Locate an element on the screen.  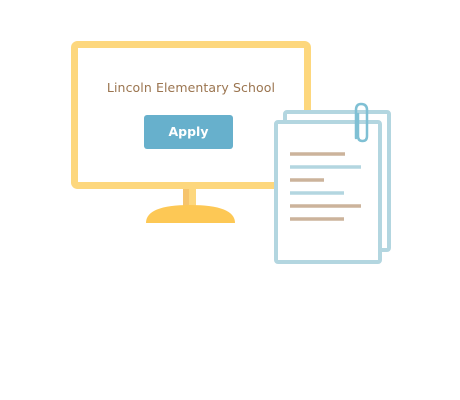
school-name-label: Lincoln Elementary School is located at coordinates (191, 87).